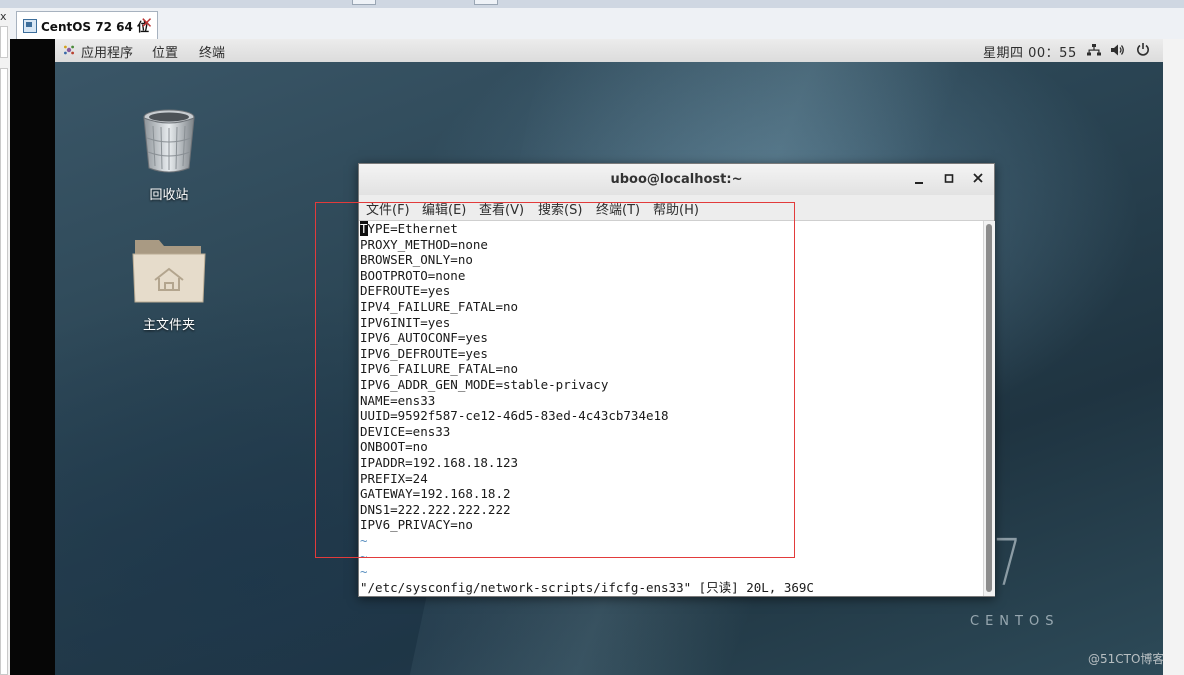 This screenshot has width=1184, height=675. What do you see at coordinates (424, 338) in the screenshot?
I see `file-line: IPV6_AUTOCONF=yes` at bounding box center [424, 338].